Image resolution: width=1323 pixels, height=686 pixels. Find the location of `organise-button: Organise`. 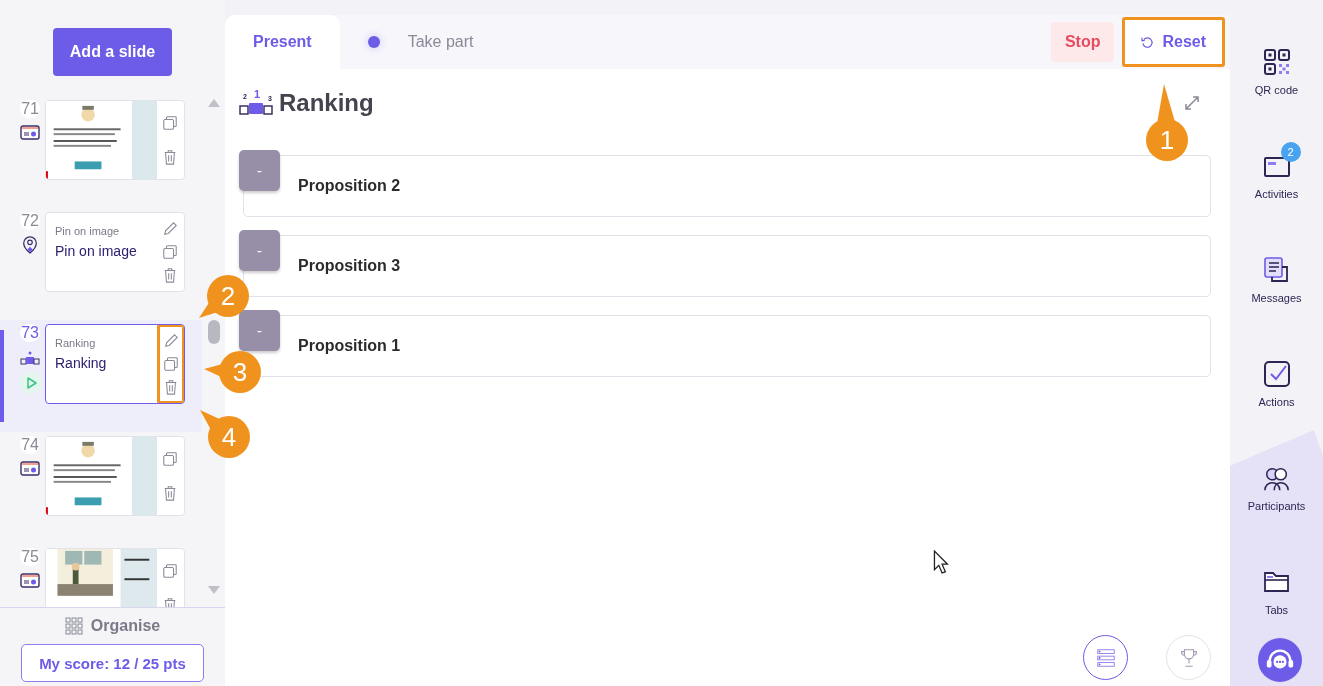

organise-button: Organise is located at coordinates (112, 626).